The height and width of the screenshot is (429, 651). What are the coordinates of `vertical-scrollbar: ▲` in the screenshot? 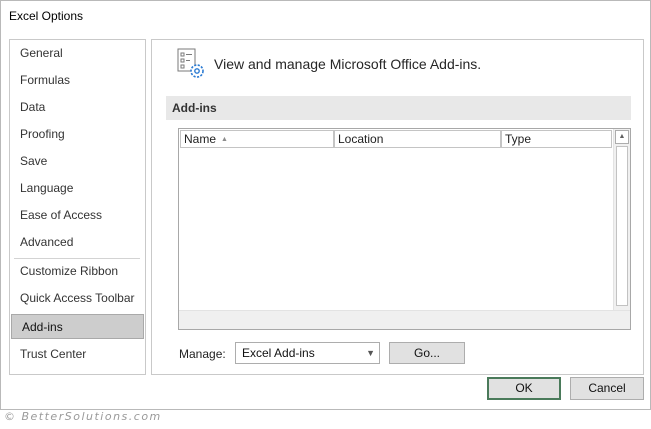 It's located at (621, 219).